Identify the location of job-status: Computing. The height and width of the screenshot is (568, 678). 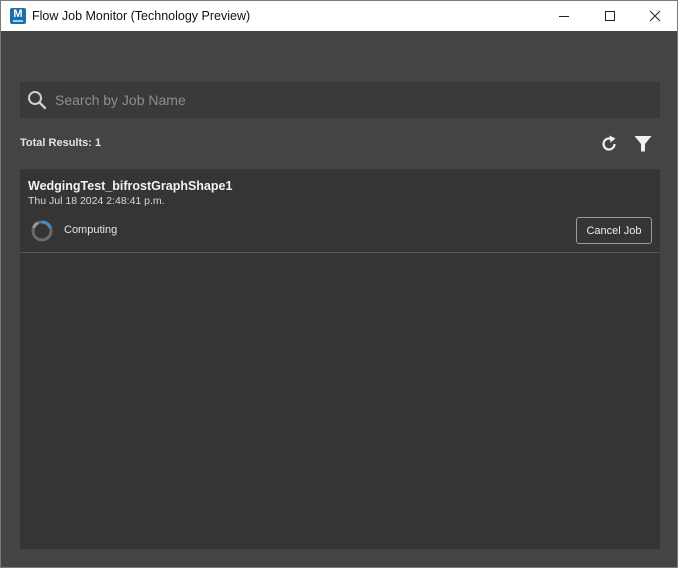
(91, 230).